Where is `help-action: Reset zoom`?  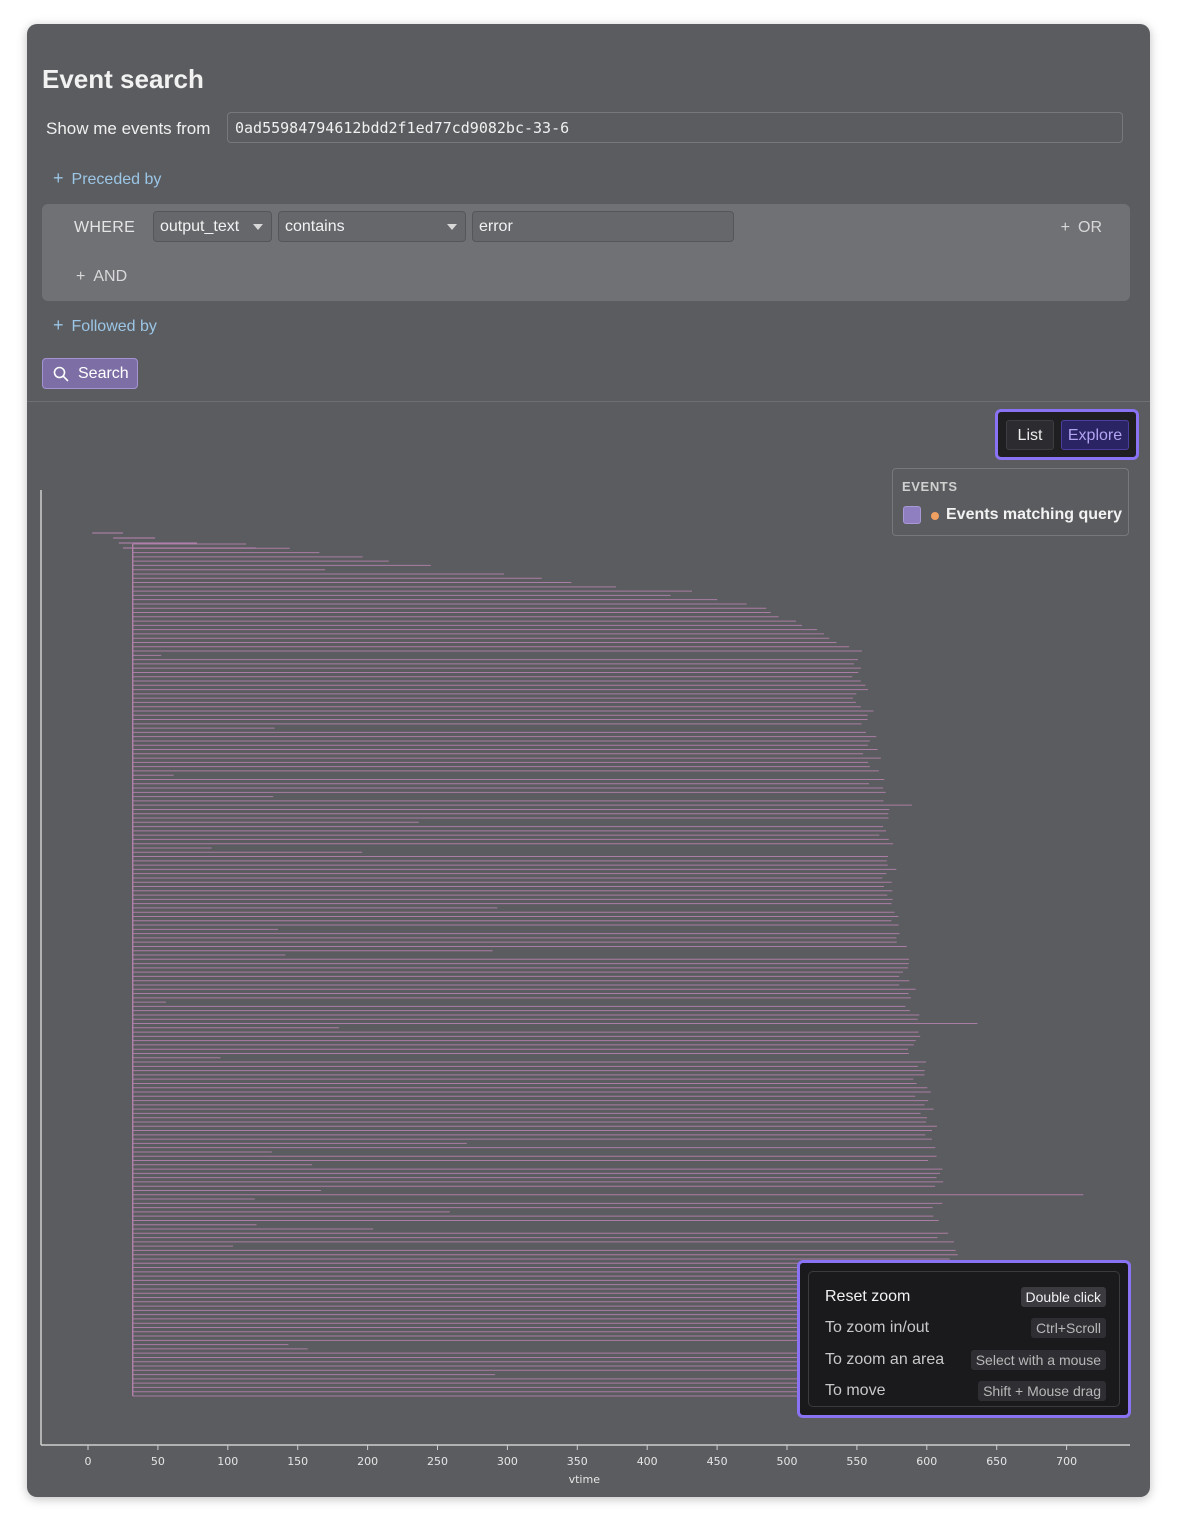 help-action: Reset zoom is located at coordinates (868, 1296).